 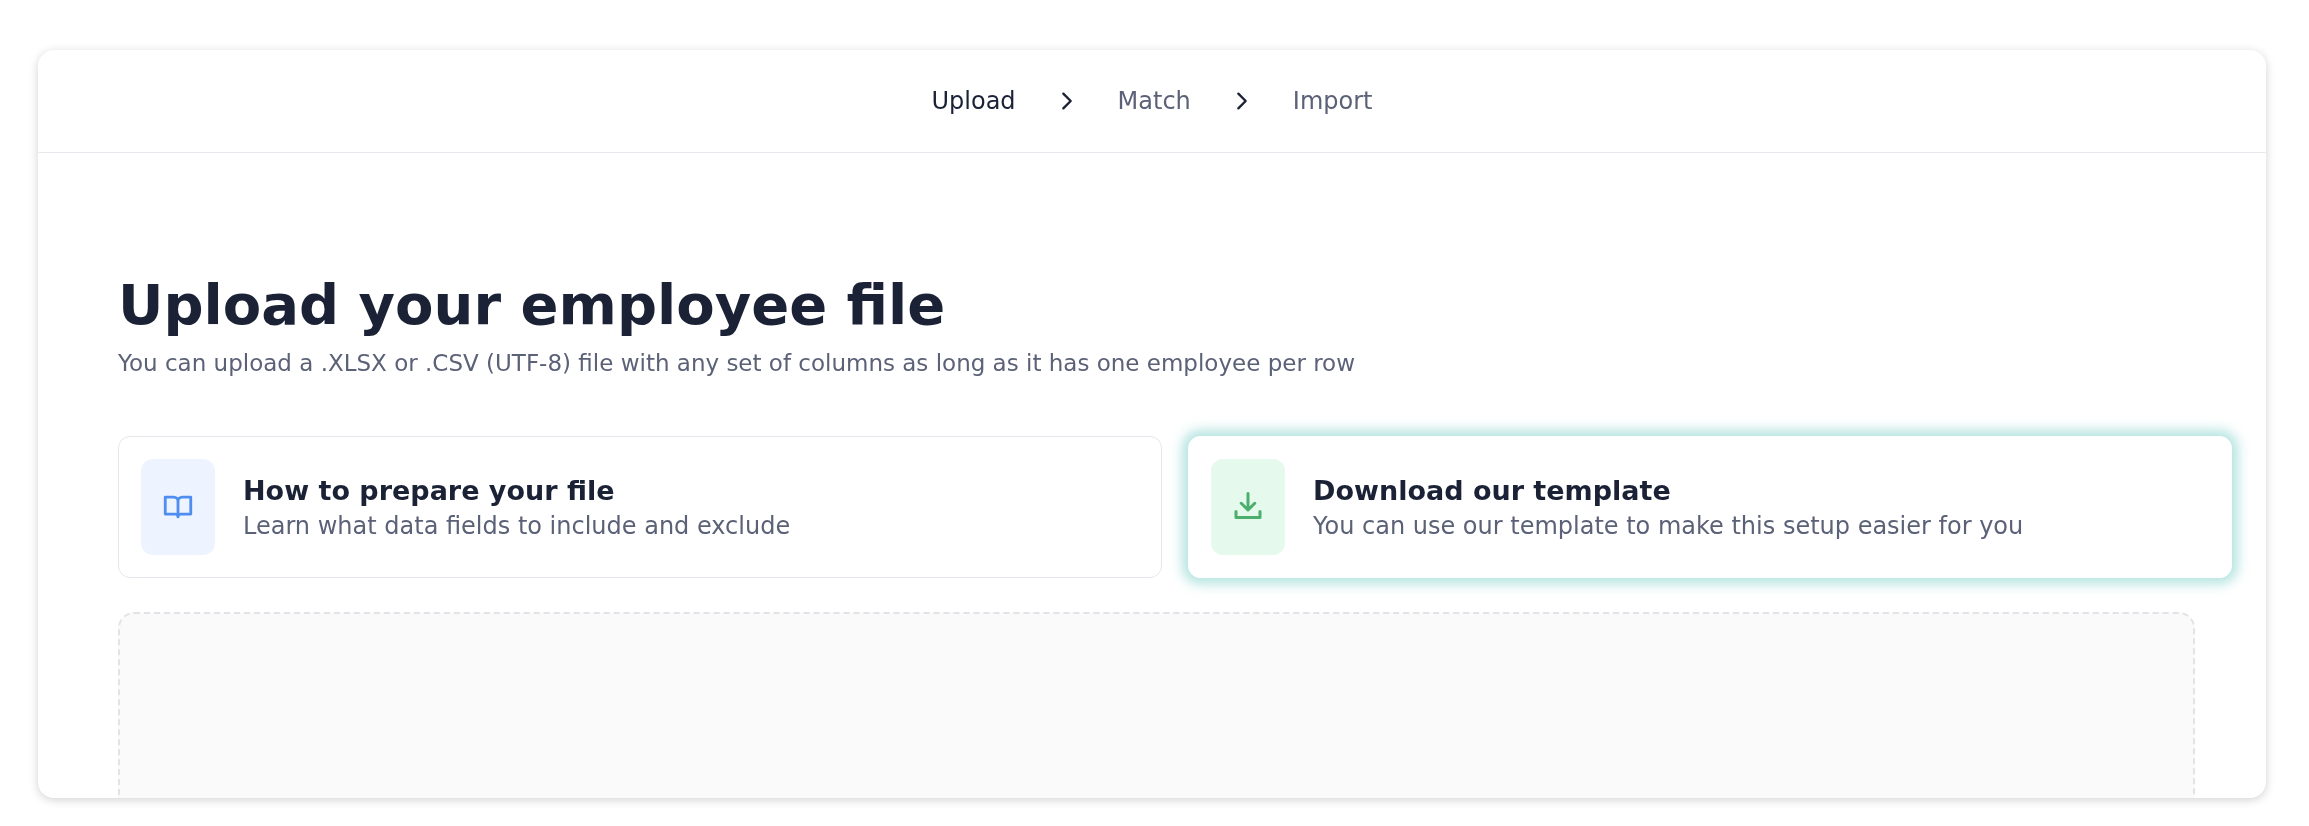 What do you see at coordinates (640, 507) in the screenshot?
I see `option-card: How to prepare your file Learn what data fields to include and exclude` at bounding box center [640, 507].